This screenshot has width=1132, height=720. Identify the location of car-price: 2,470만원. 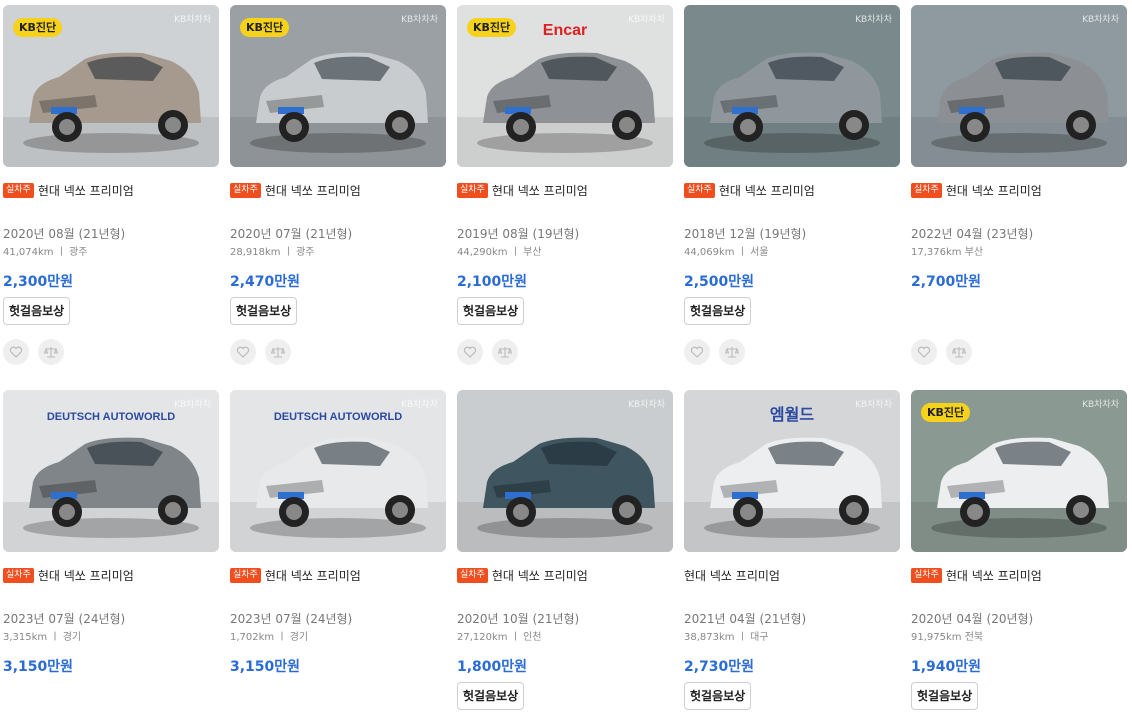
(265, 282).